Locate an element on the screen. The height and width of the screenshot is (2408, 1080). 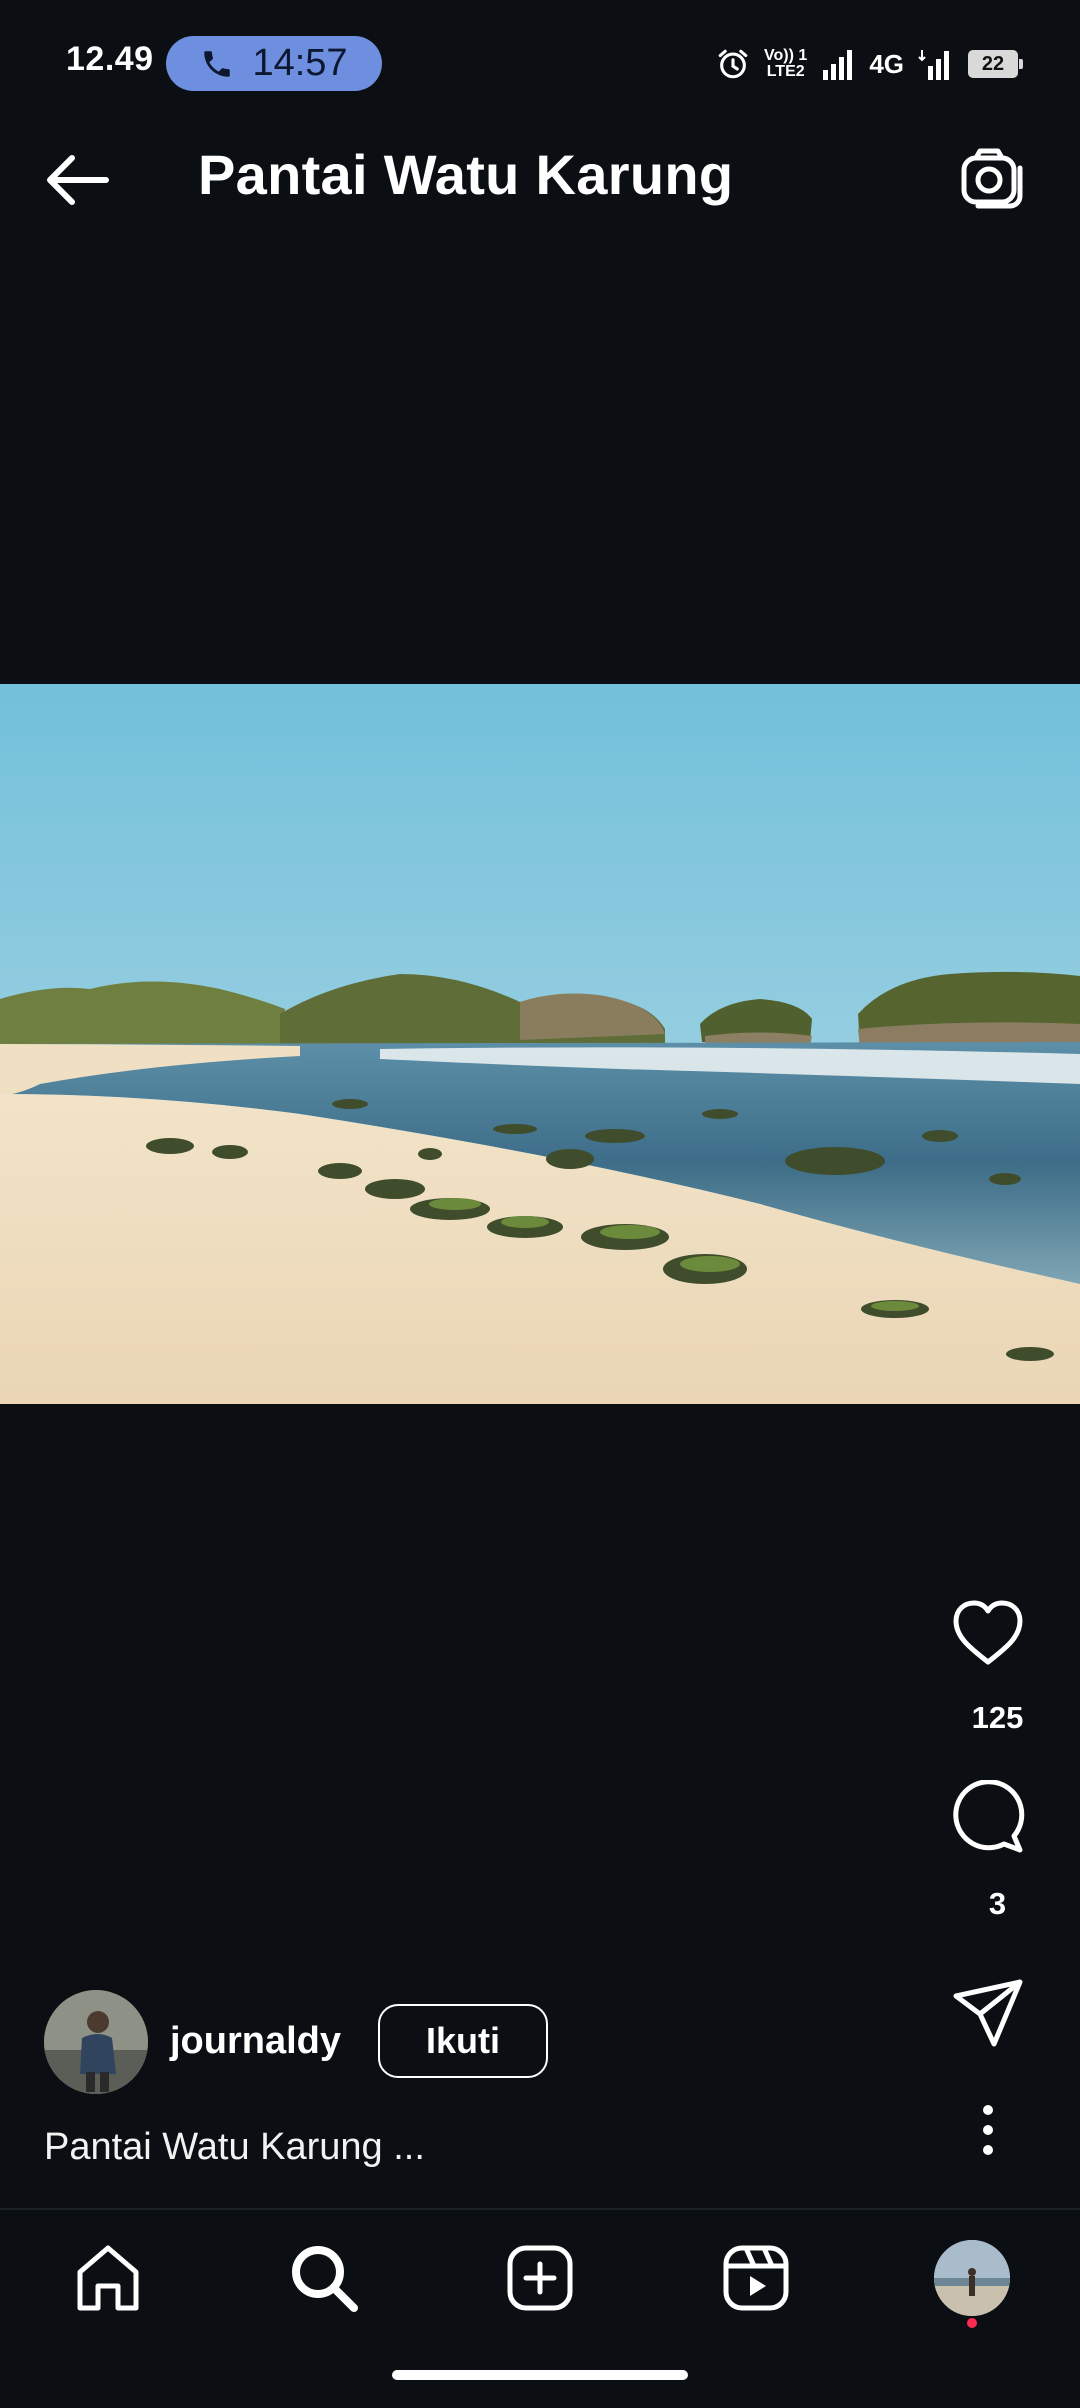
battery-icon: 22 is located at coordinates (995, 64).